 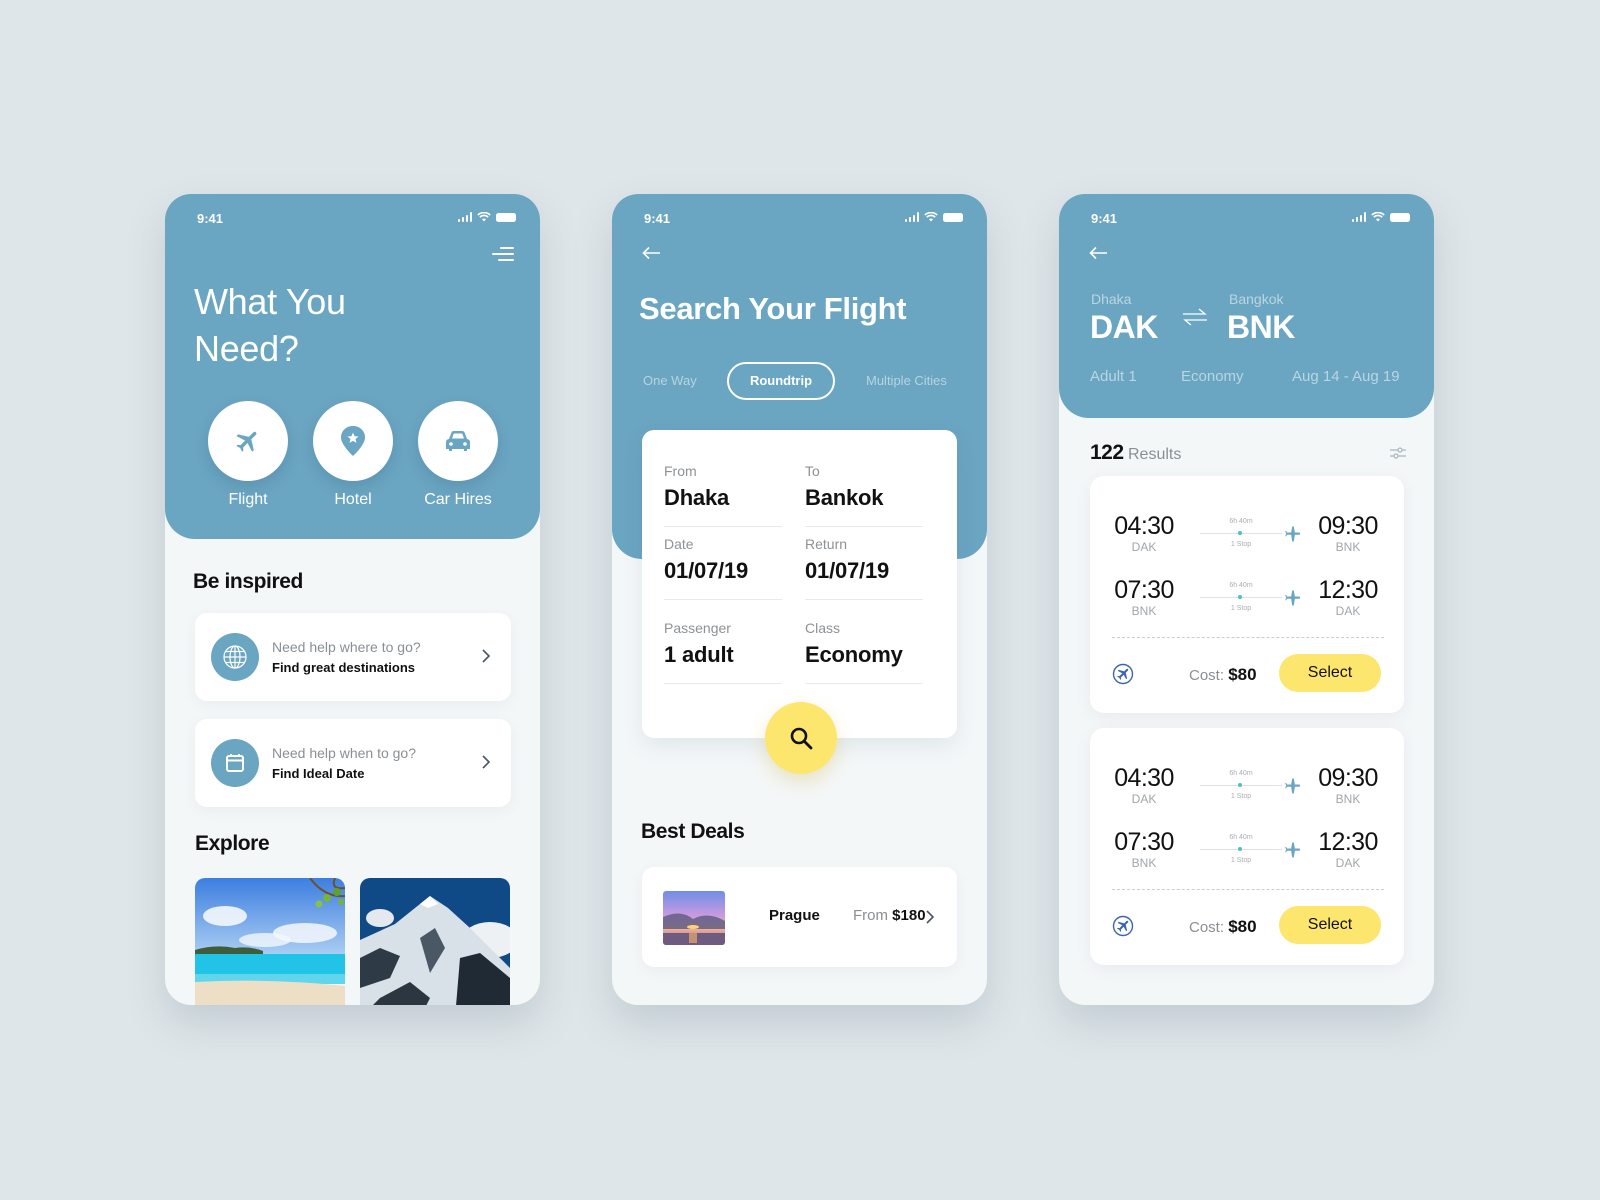 I want to click on passenger-count: Adult 1, so click(x=1113, y=376).